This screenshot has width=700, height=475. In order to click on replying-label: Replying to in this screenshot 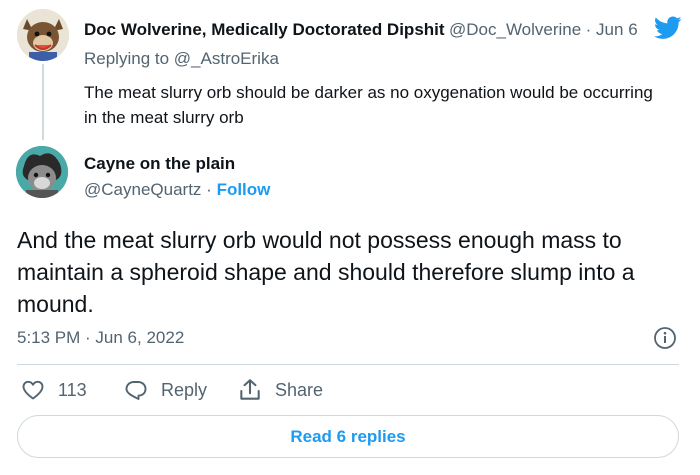, I will do `click(127, 58)`.